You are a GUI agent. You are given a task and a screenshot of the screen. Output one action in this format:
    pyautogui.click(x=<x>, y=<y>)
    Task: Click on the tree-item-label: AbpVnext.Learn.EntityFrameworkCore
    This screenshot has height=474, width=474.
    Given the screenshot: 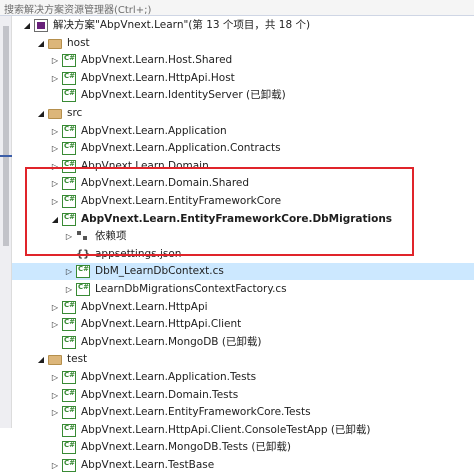 What is the action you would take?
    pyautogui.click(x=181, y=201)
    